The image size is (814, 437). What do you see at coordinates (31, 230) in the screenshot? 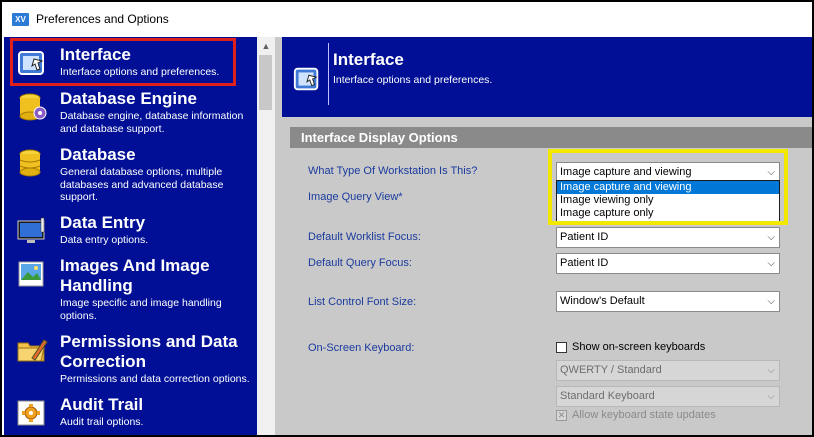
I see `monitor-icon` at bounding box center [31, 230].